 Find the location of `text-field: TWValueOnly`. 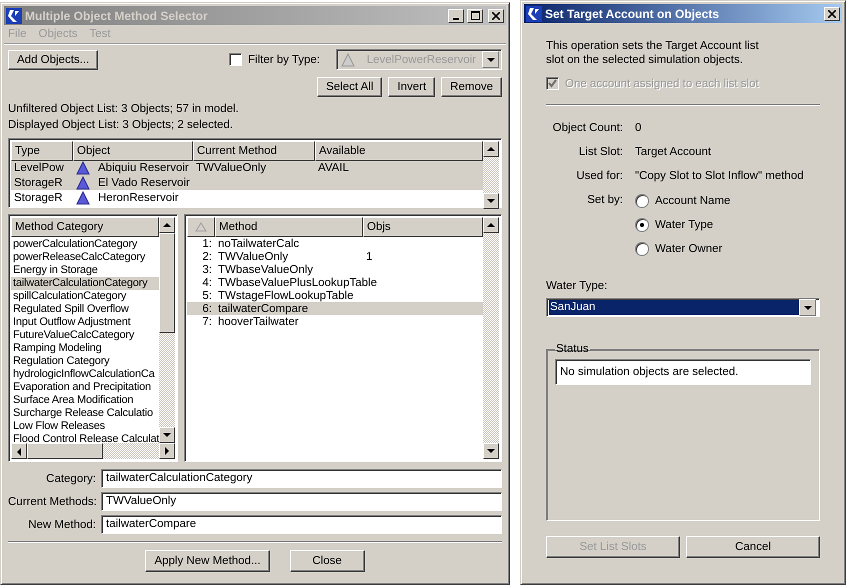

text-field: TWValueOnly is located at coordinates (301, 501).